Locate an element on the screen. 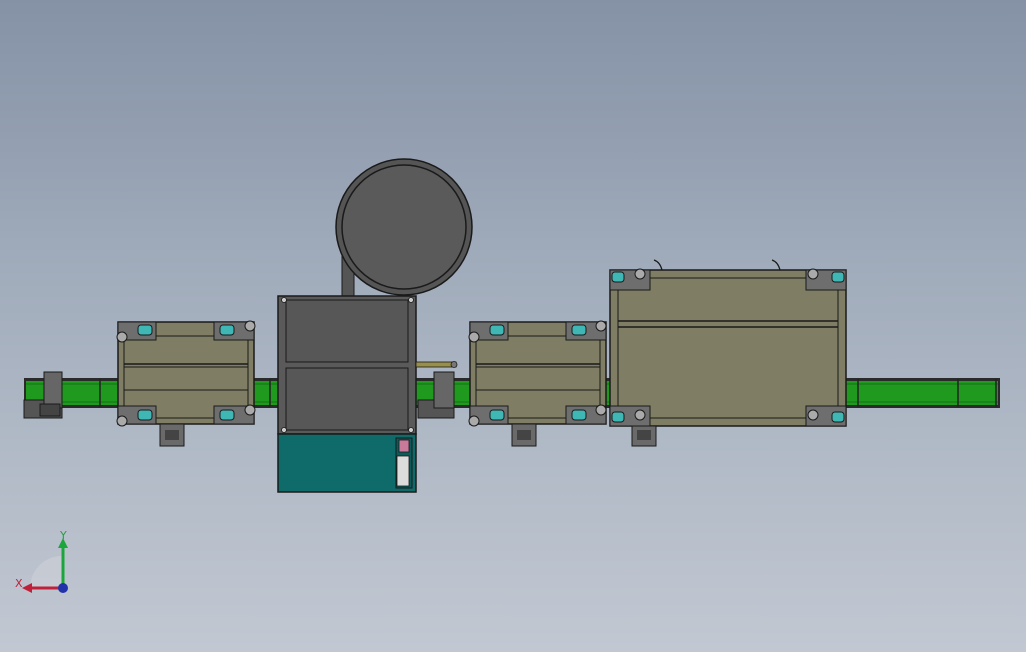 This screenshot has height=652, width=1026. control-cabinet is located at coordinates (347, 463).